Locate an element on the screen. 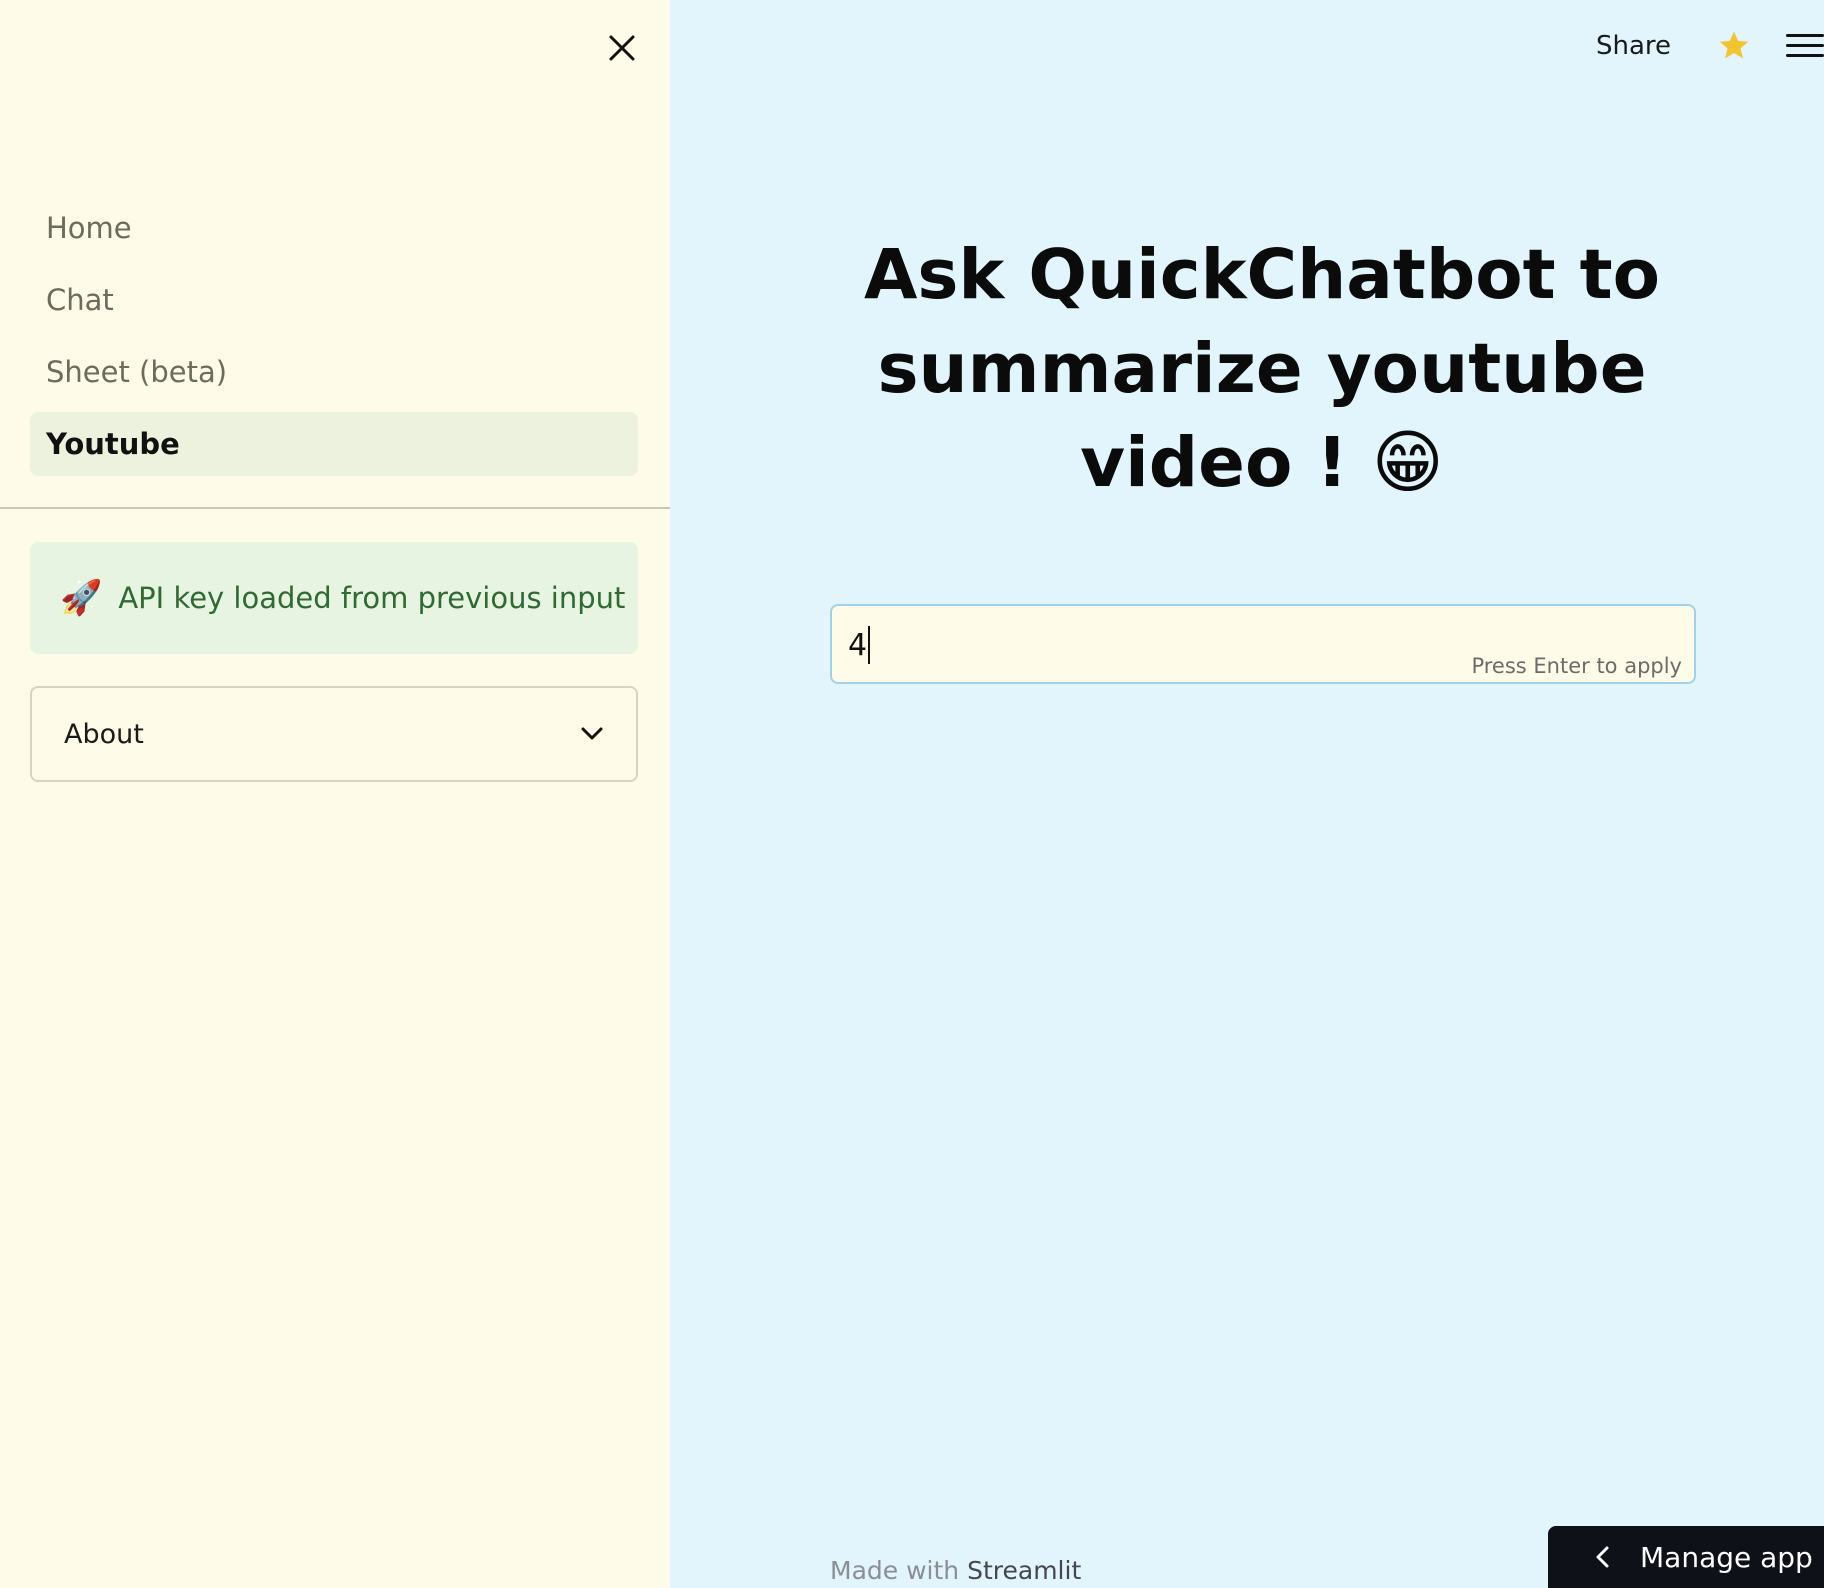 The image size is (1824, 1588). about-expander: About is located at coordinates (334, 734).